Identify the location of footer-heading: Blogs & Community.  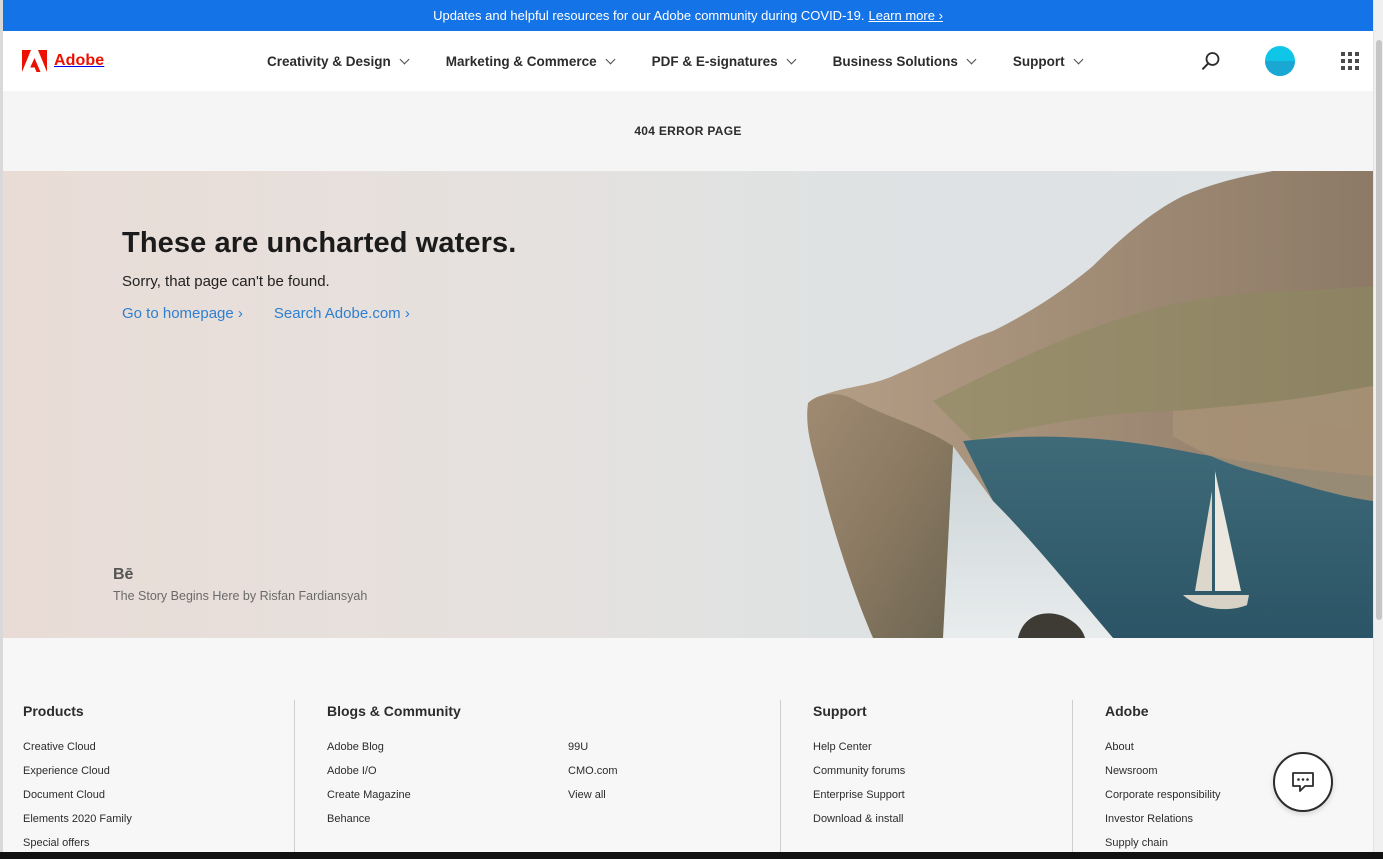
(394, 711).